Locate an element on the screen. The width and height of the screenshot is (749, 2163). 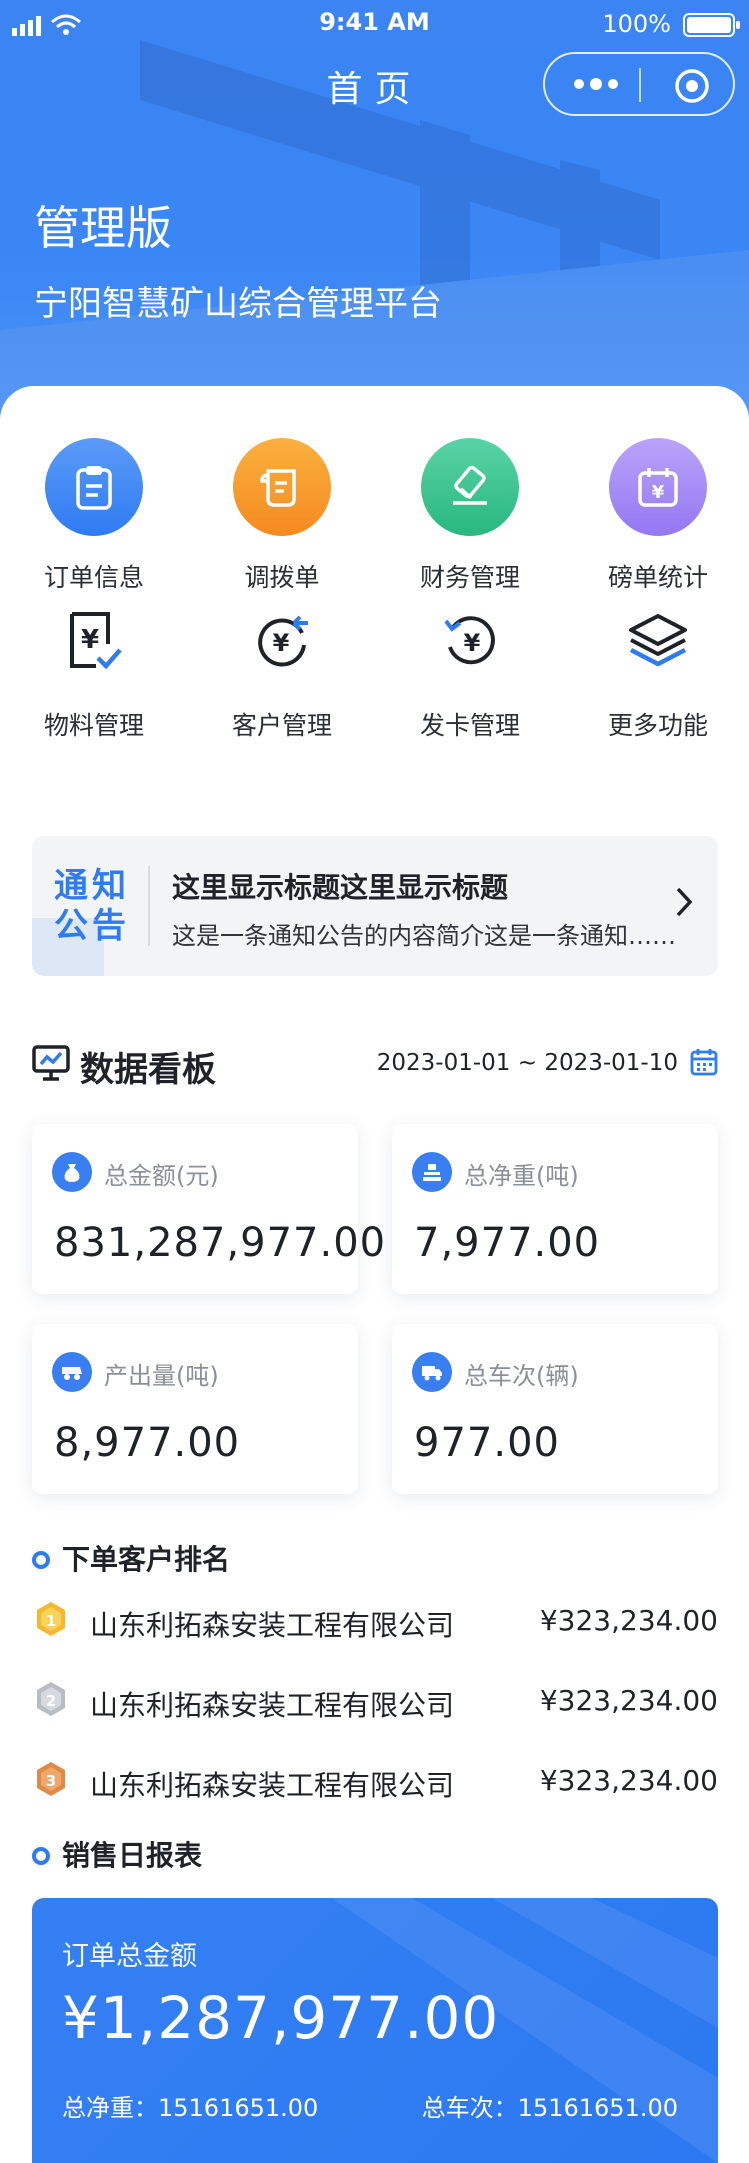
chevron-right-icon is located at coordinates (684, 902).